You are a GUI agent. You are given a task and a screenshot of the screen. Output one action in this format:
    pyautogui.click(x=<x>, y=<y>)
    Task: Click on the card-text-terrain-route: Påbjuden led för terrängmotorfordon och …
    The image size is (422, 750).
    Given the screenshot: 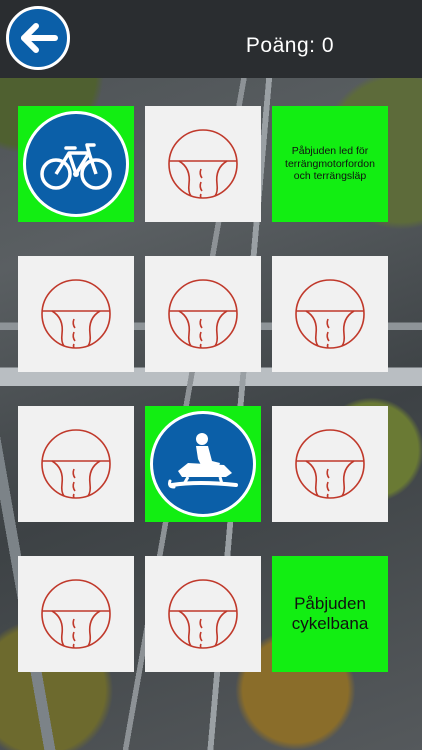 What is the action you would take?
    pyautogui.click(x=330, y=164)
    